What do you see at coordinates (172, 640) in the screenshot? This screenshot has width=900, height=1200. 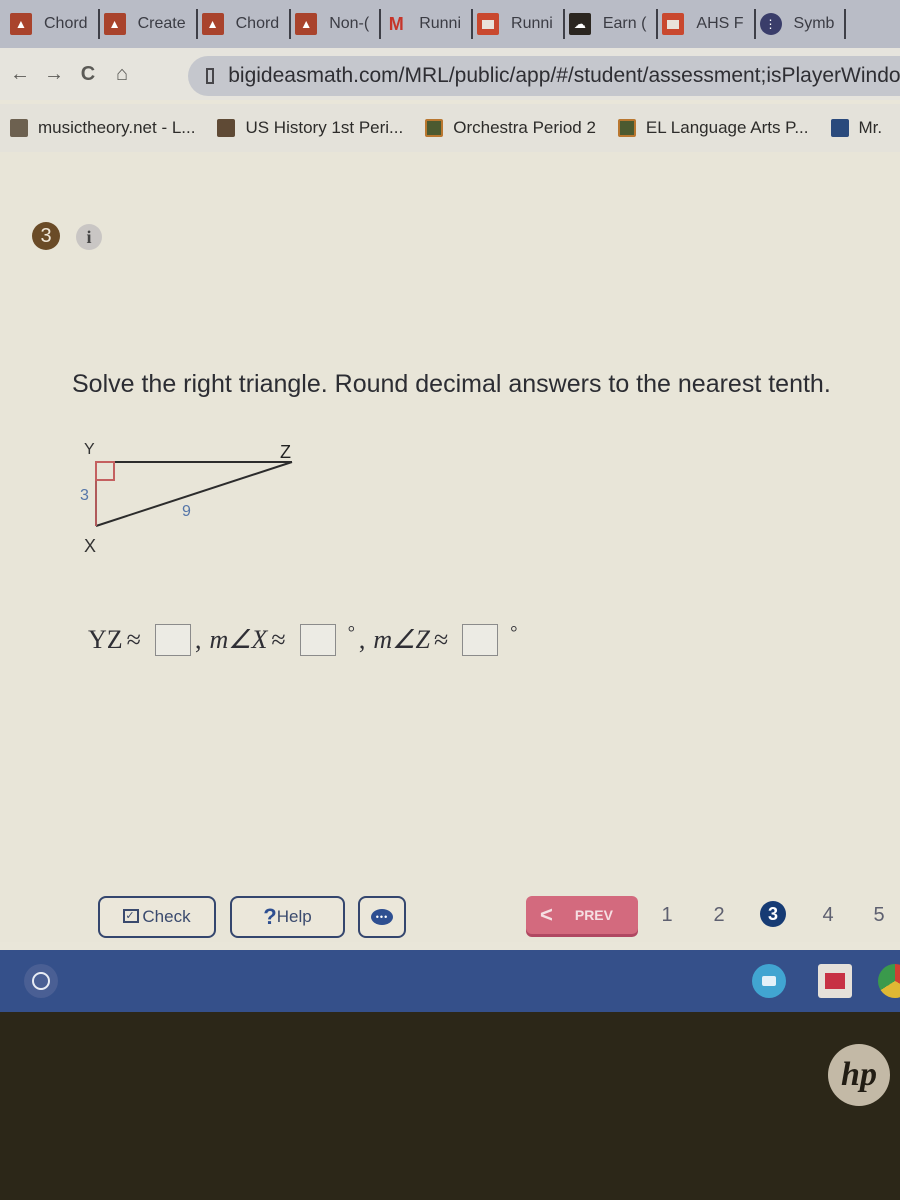 I see `yz-answer-input` at bounding box center [172, 640].